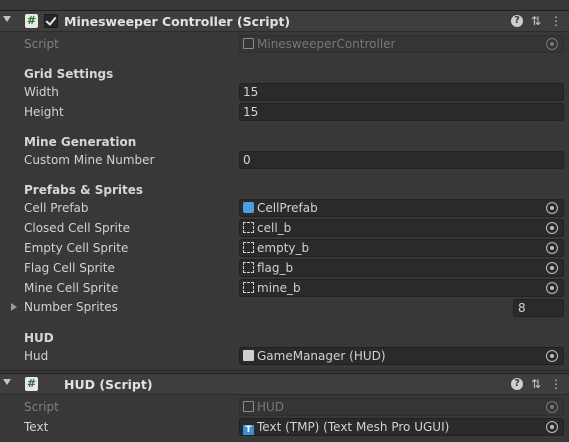 The height and width of the screenshot is (442, 569). I want to click on component-header-minesweeper: # Minesweeper Controller (Script) ? ⇅ ⋮, so click(284, 21).